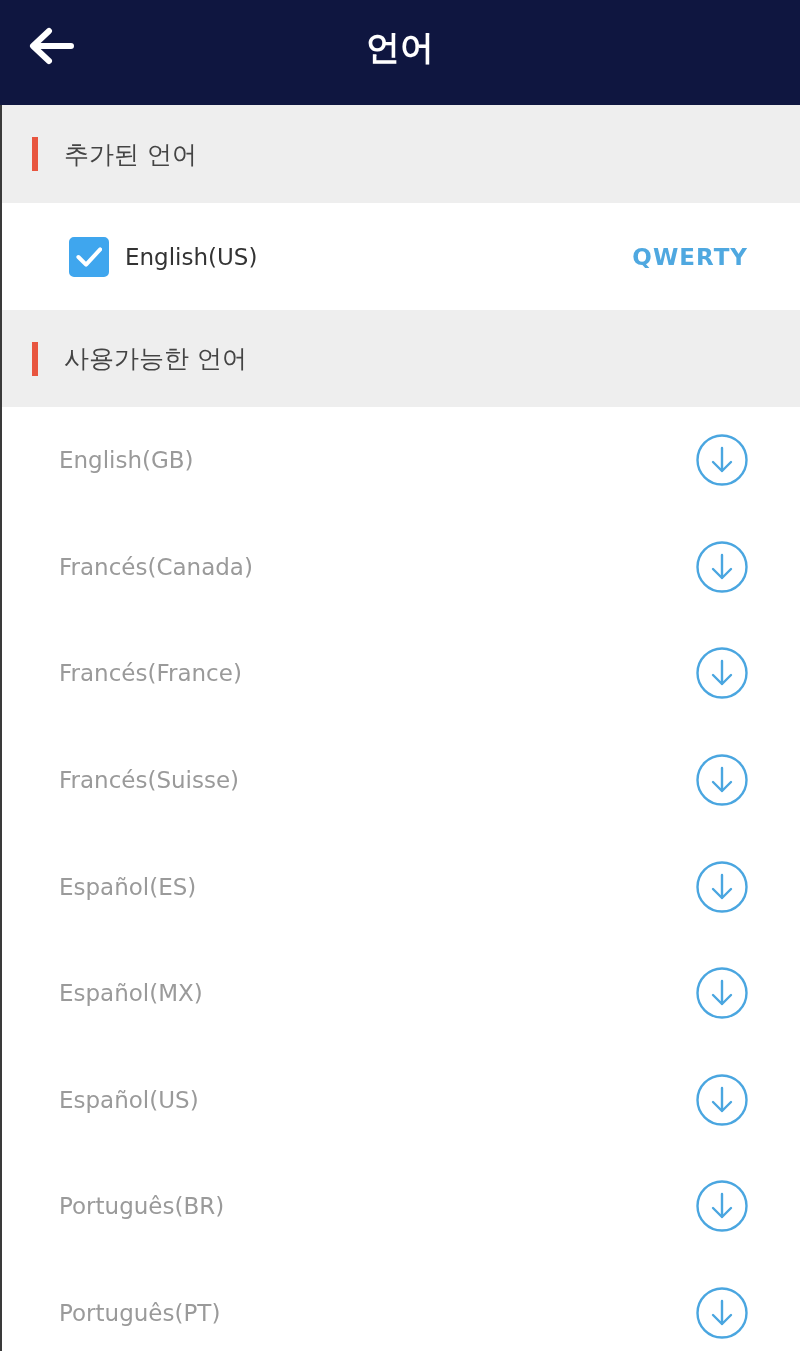 This screenshot has width=800, height=1351. I want to click on language-name: Español(ES), so click(128, 886).